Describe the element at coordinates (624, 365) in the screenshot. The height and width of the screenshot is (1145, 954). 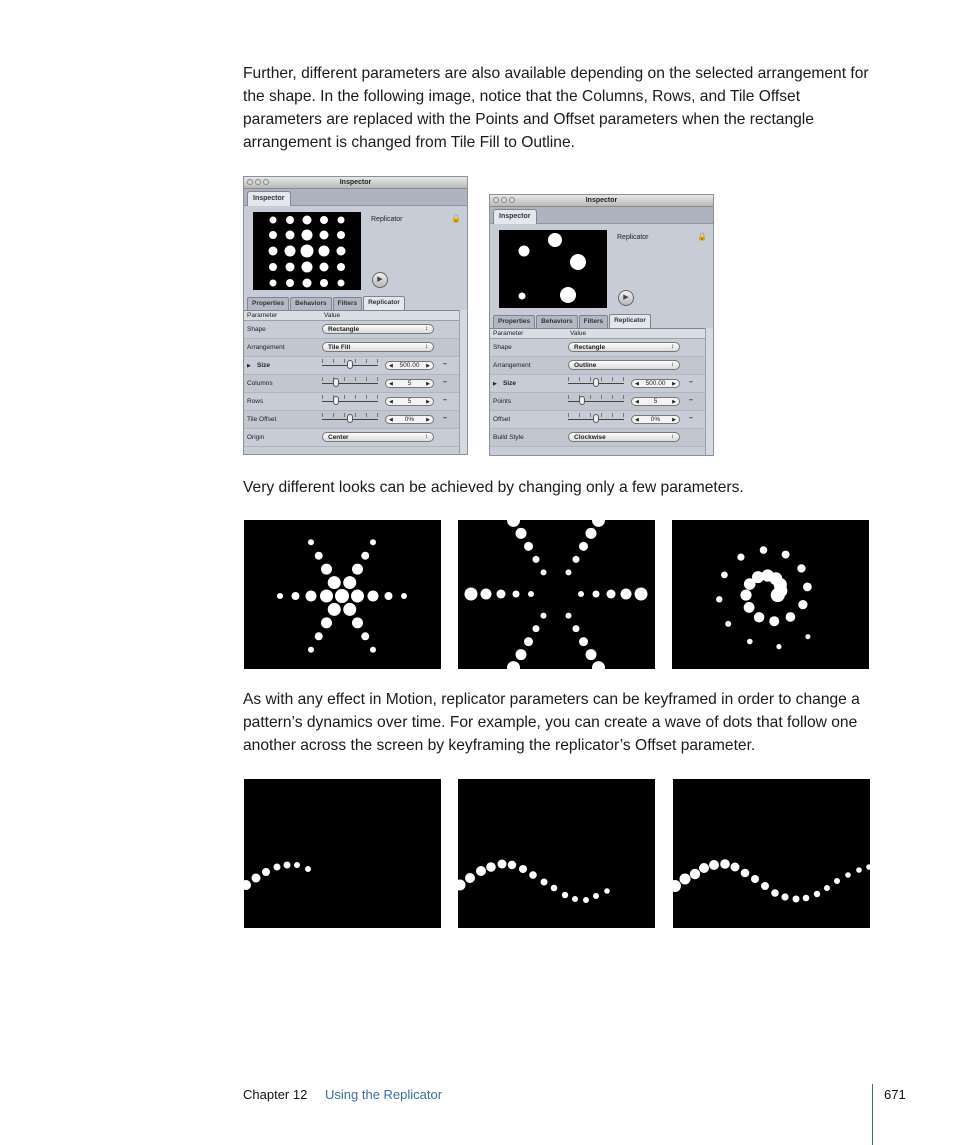
I see `parameter-popup: Outline ↕` at that location.